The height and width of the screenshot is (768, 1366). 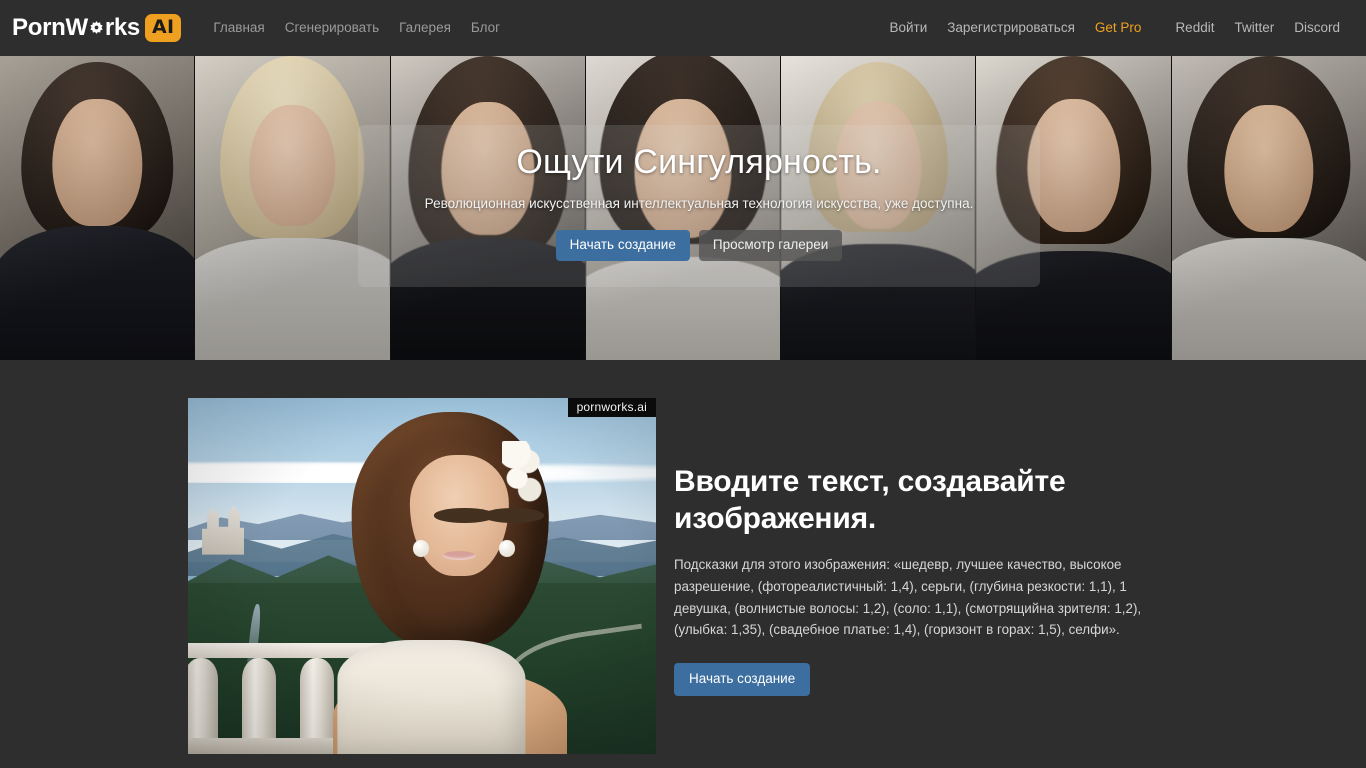 What do you see at coordinates (425, 28) in the screenshot?
I see `nav-link-gallery: Галерея` at bounding box center [425, 28].